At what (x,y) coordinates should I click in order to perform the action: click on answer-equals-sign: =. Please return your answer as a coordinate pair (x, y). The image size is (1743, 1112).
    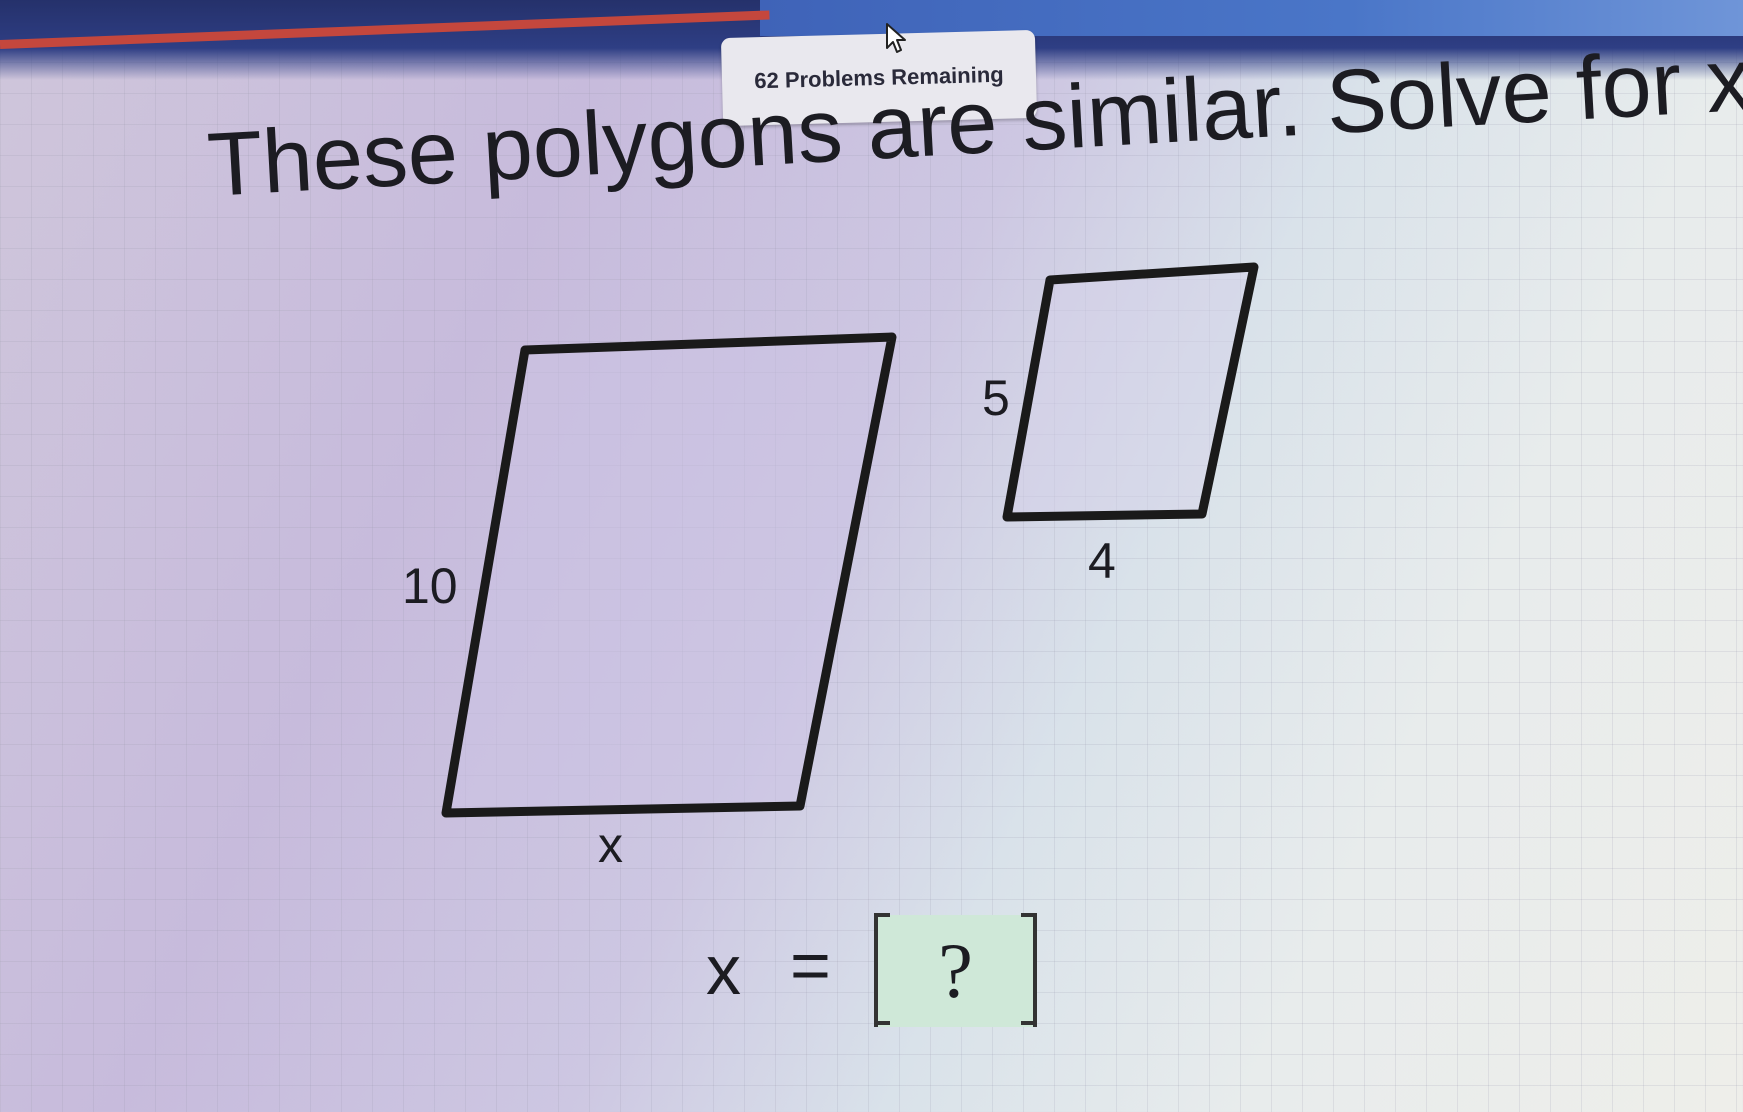
    Looking at the image, I should click on (810, 965).